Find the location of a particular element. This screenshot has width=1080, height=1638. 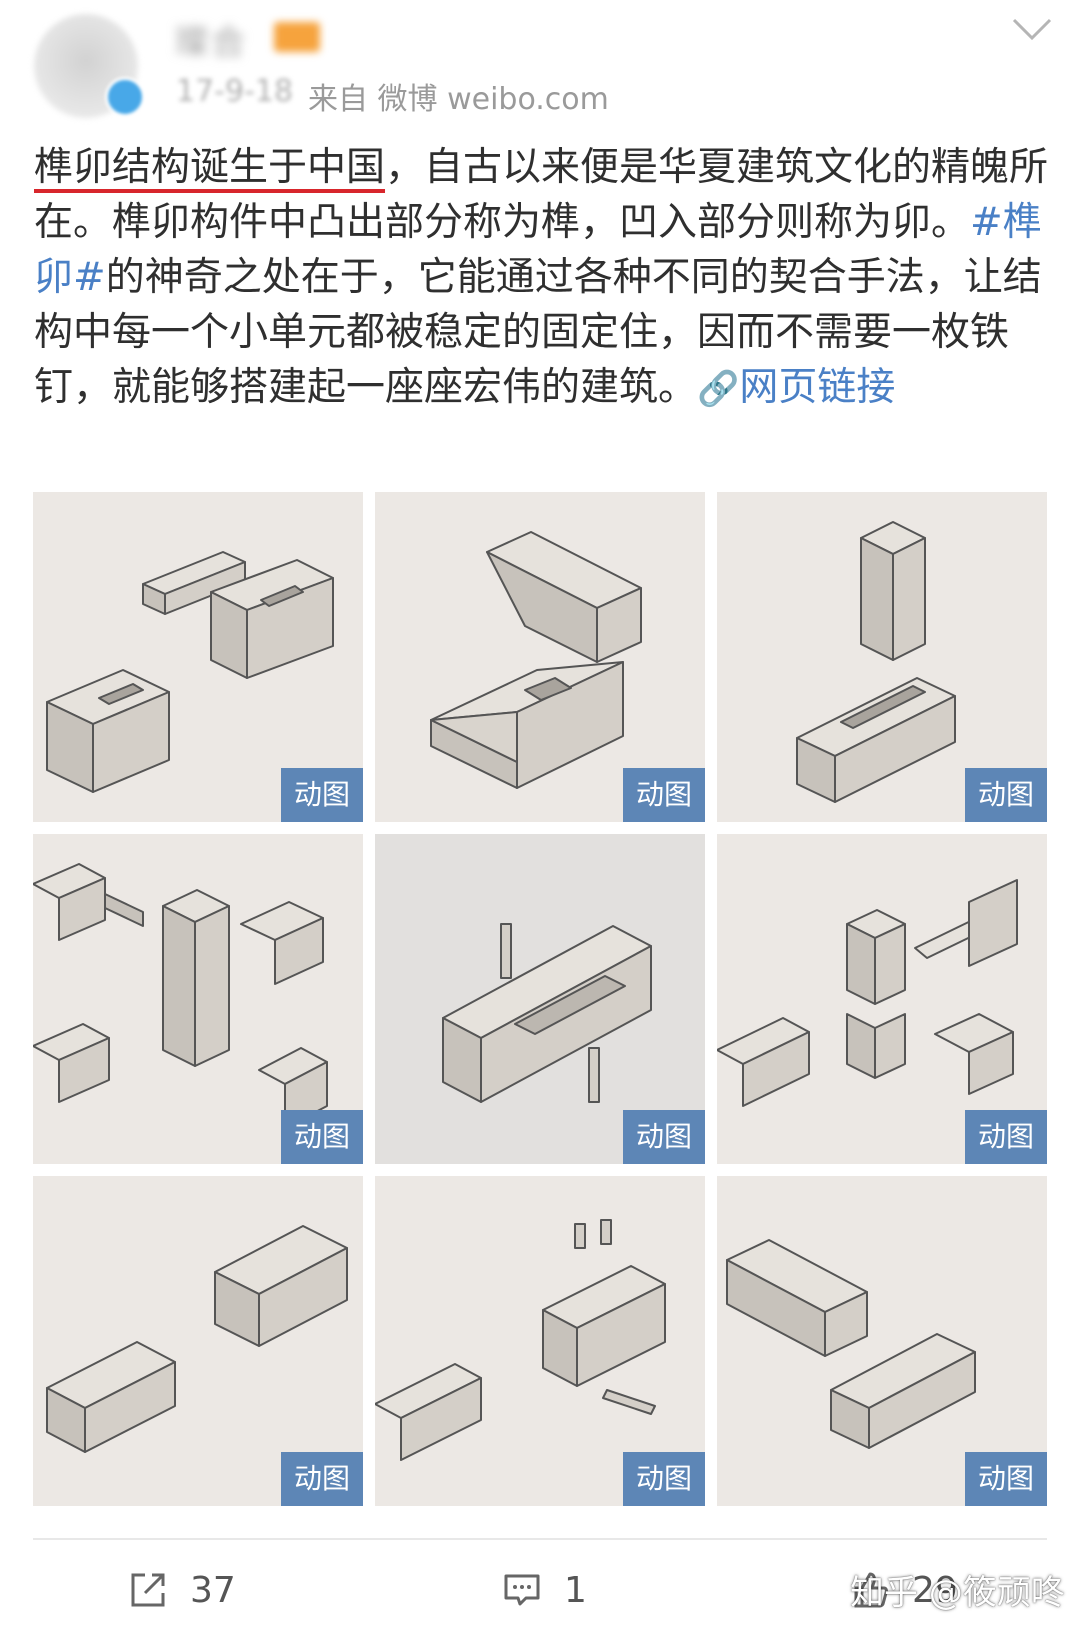

image-tile-5: 动图 is located at coordinates (540, 999).